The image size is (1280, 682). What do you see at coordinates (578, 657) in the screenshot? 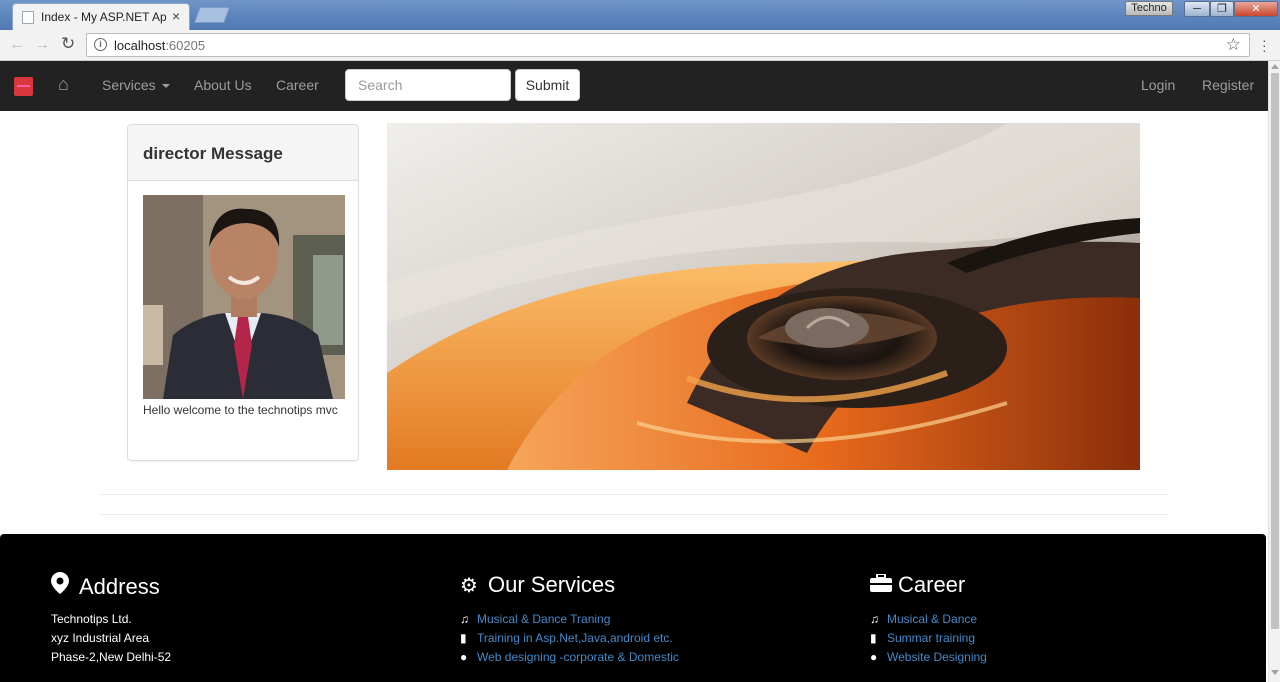
I see `service-link: Web designing -corporate & Domestic` at bounding box center [578, 657].